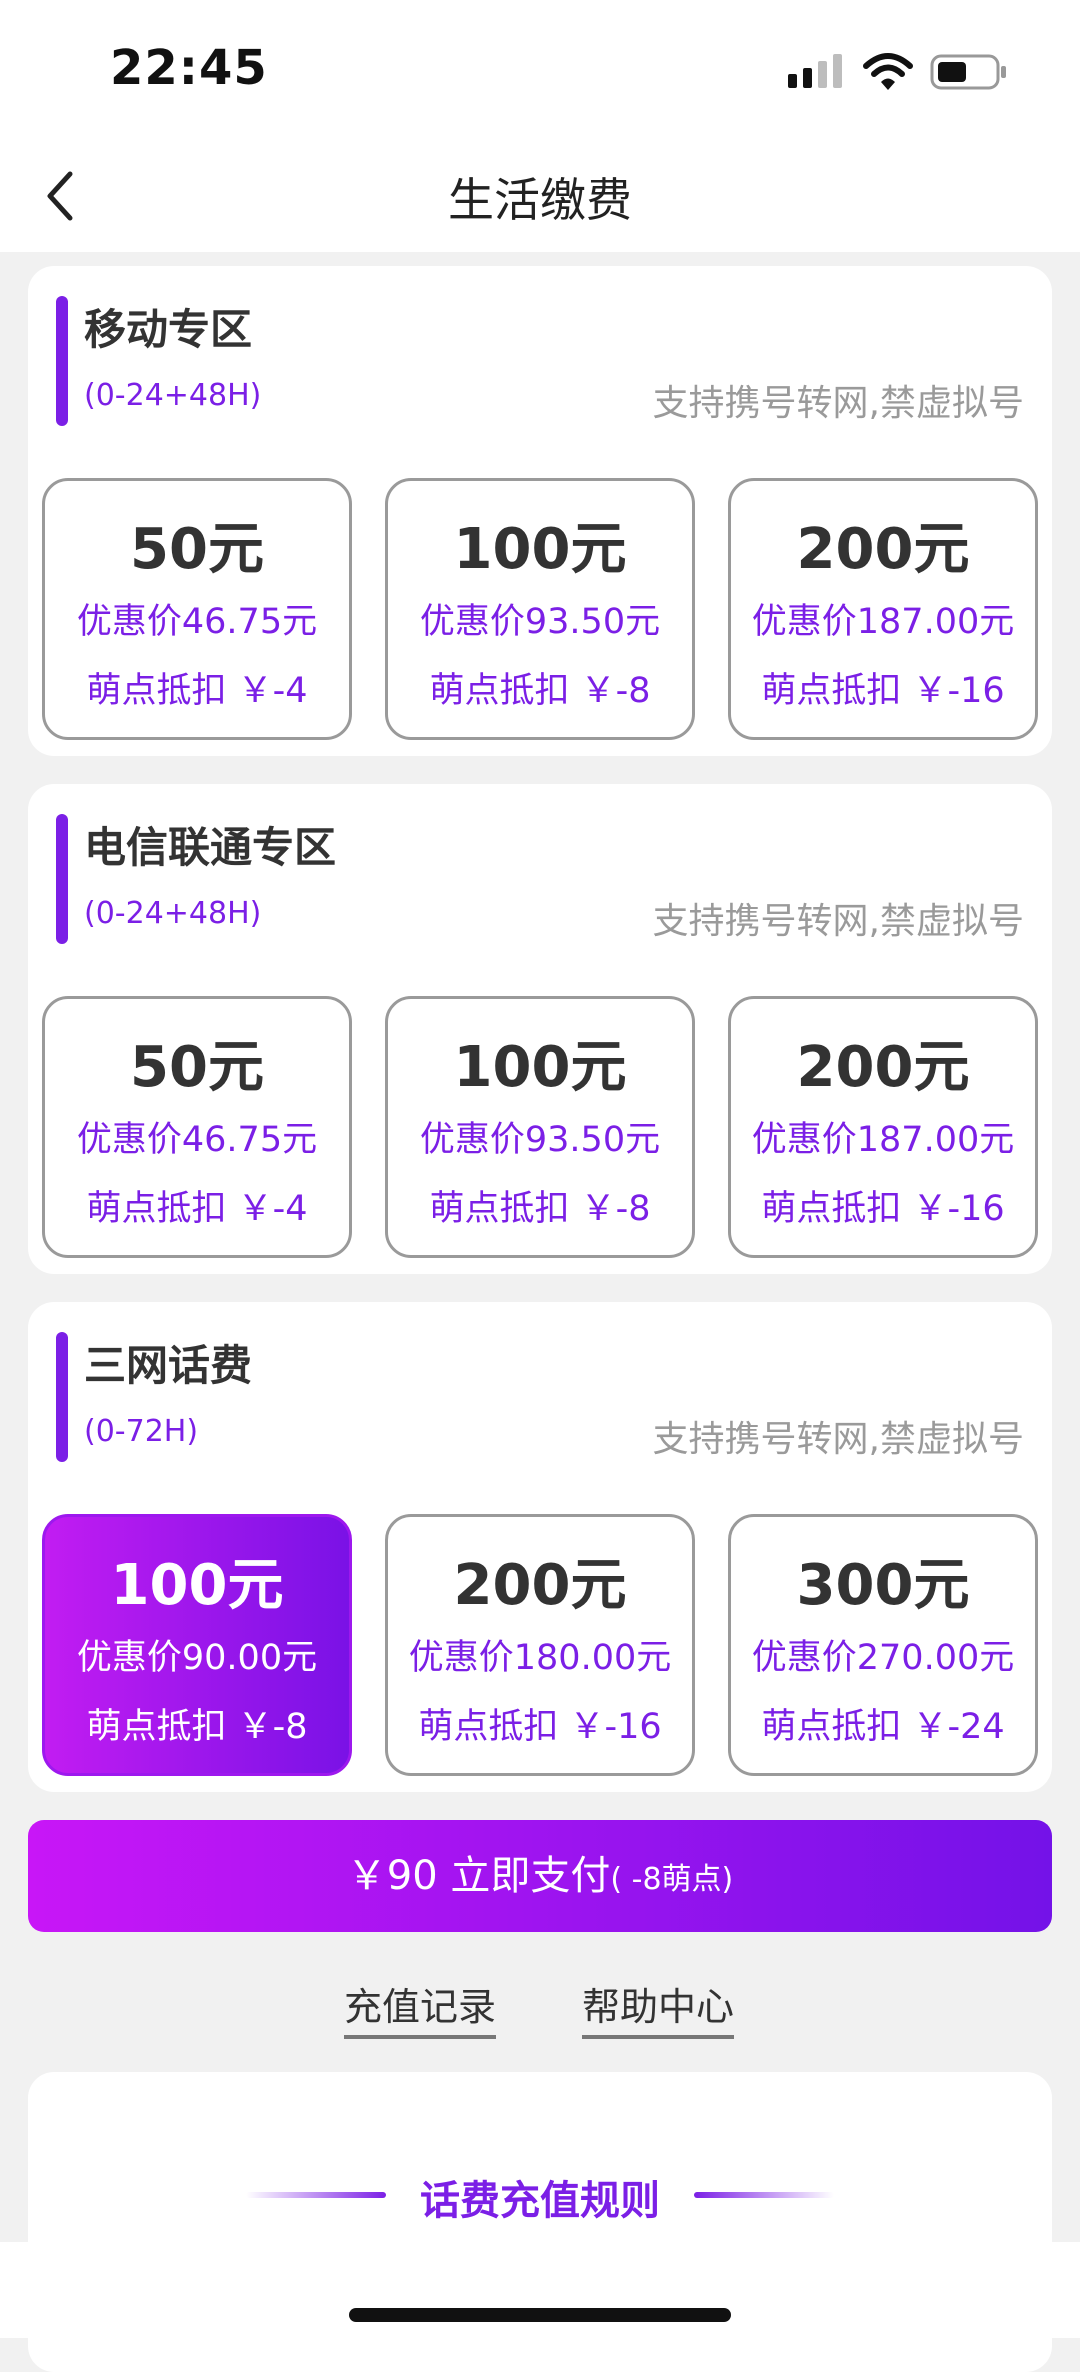 This screenshot has height=2372, width=1080. Describe the element at coordinates (168, 329) in the screenshot. I see `section-title: 移动专区` at that location.